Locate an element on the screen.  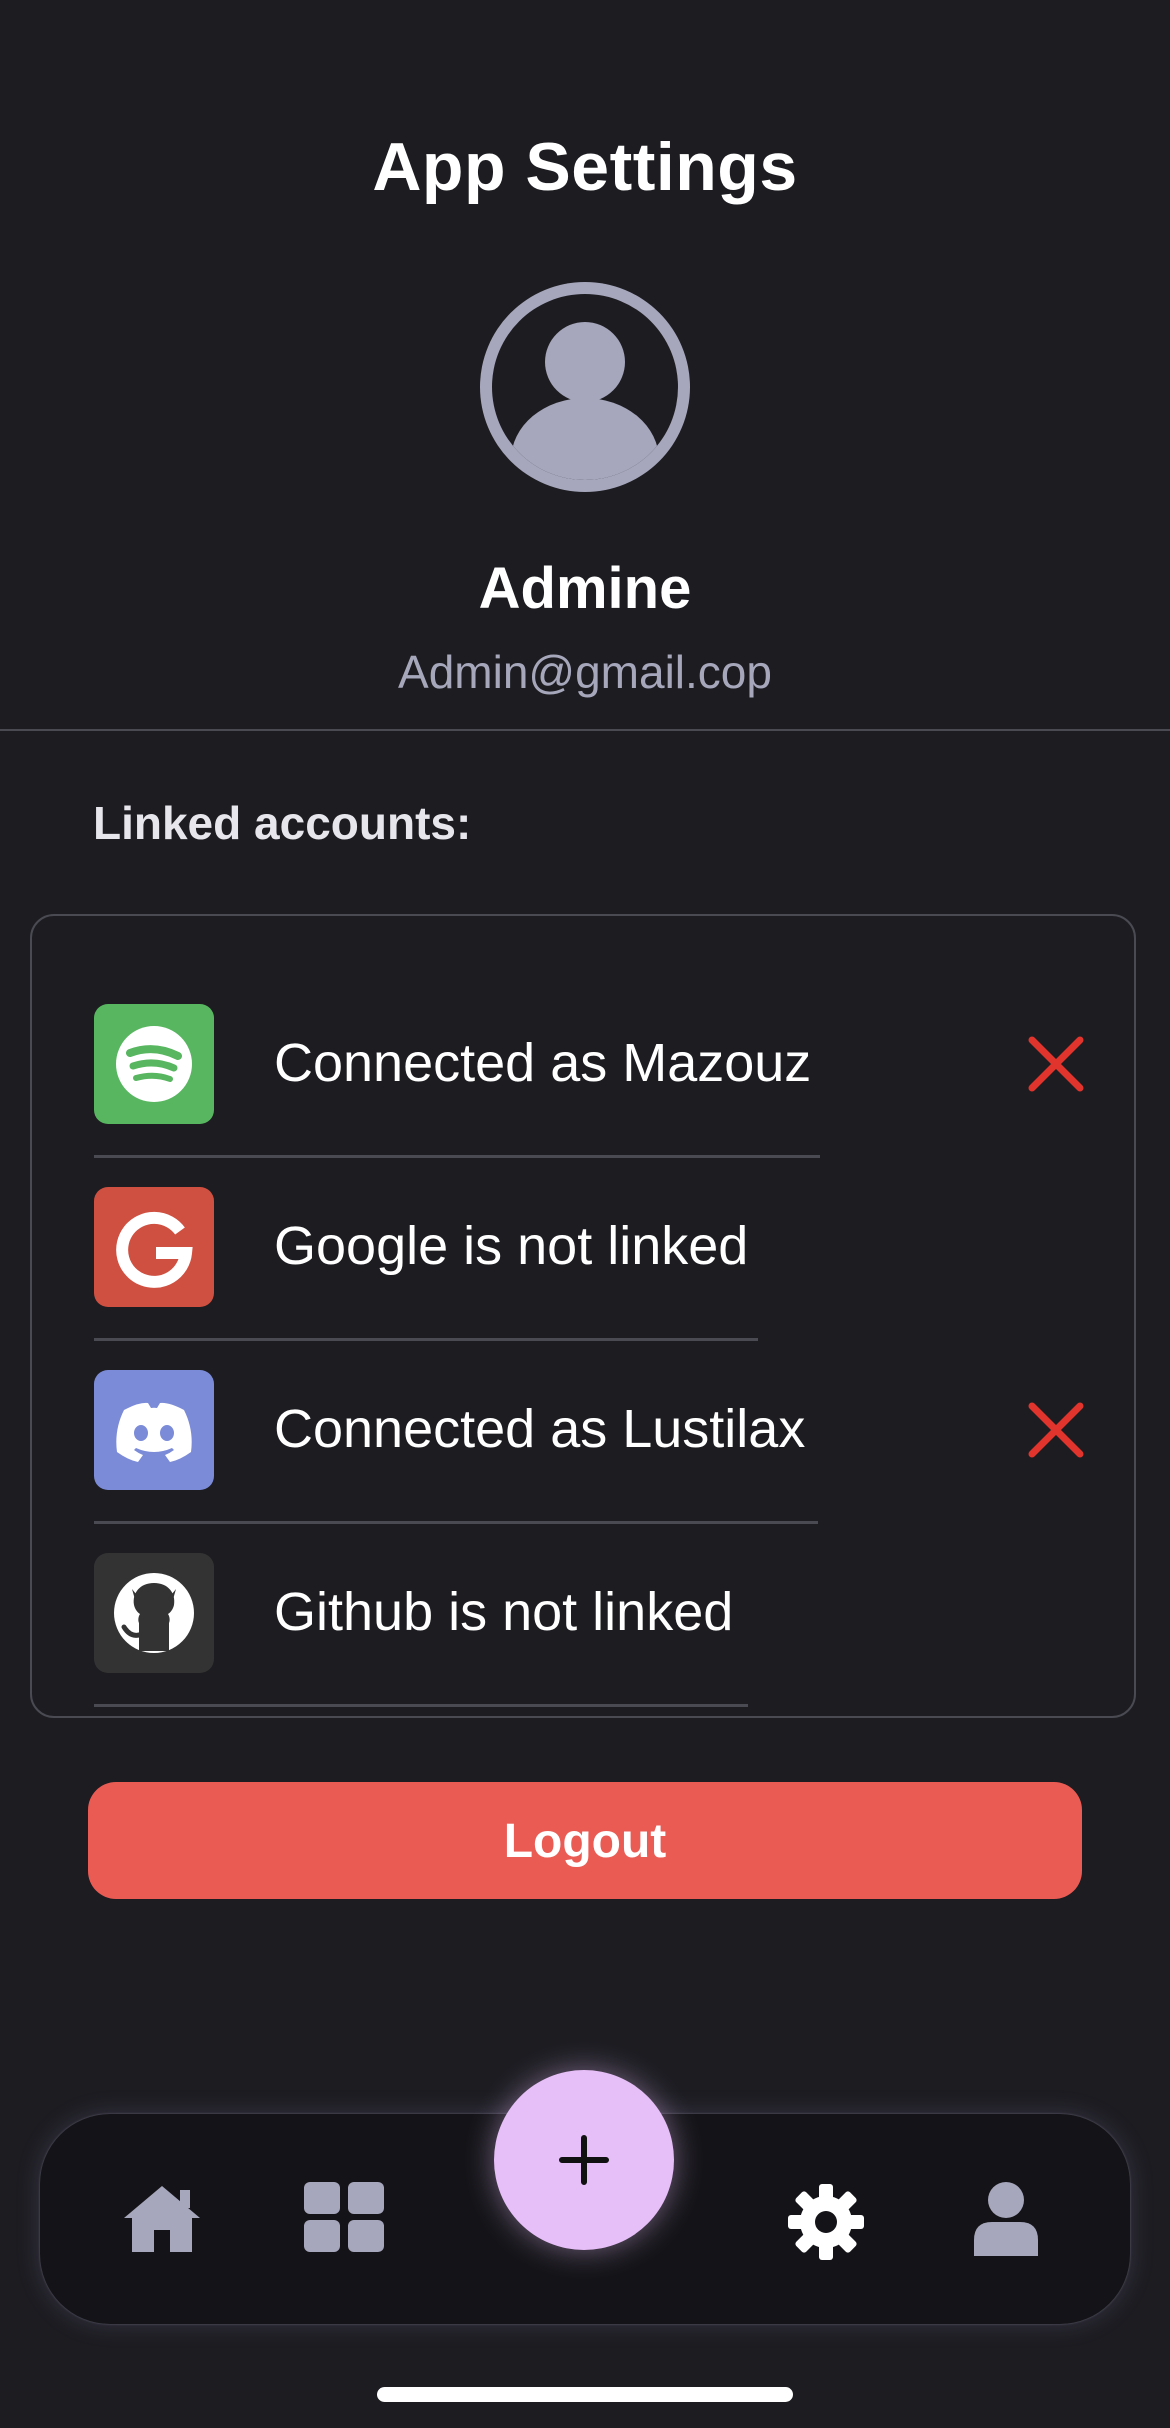
header-divider is located at coordinates (585, 730).